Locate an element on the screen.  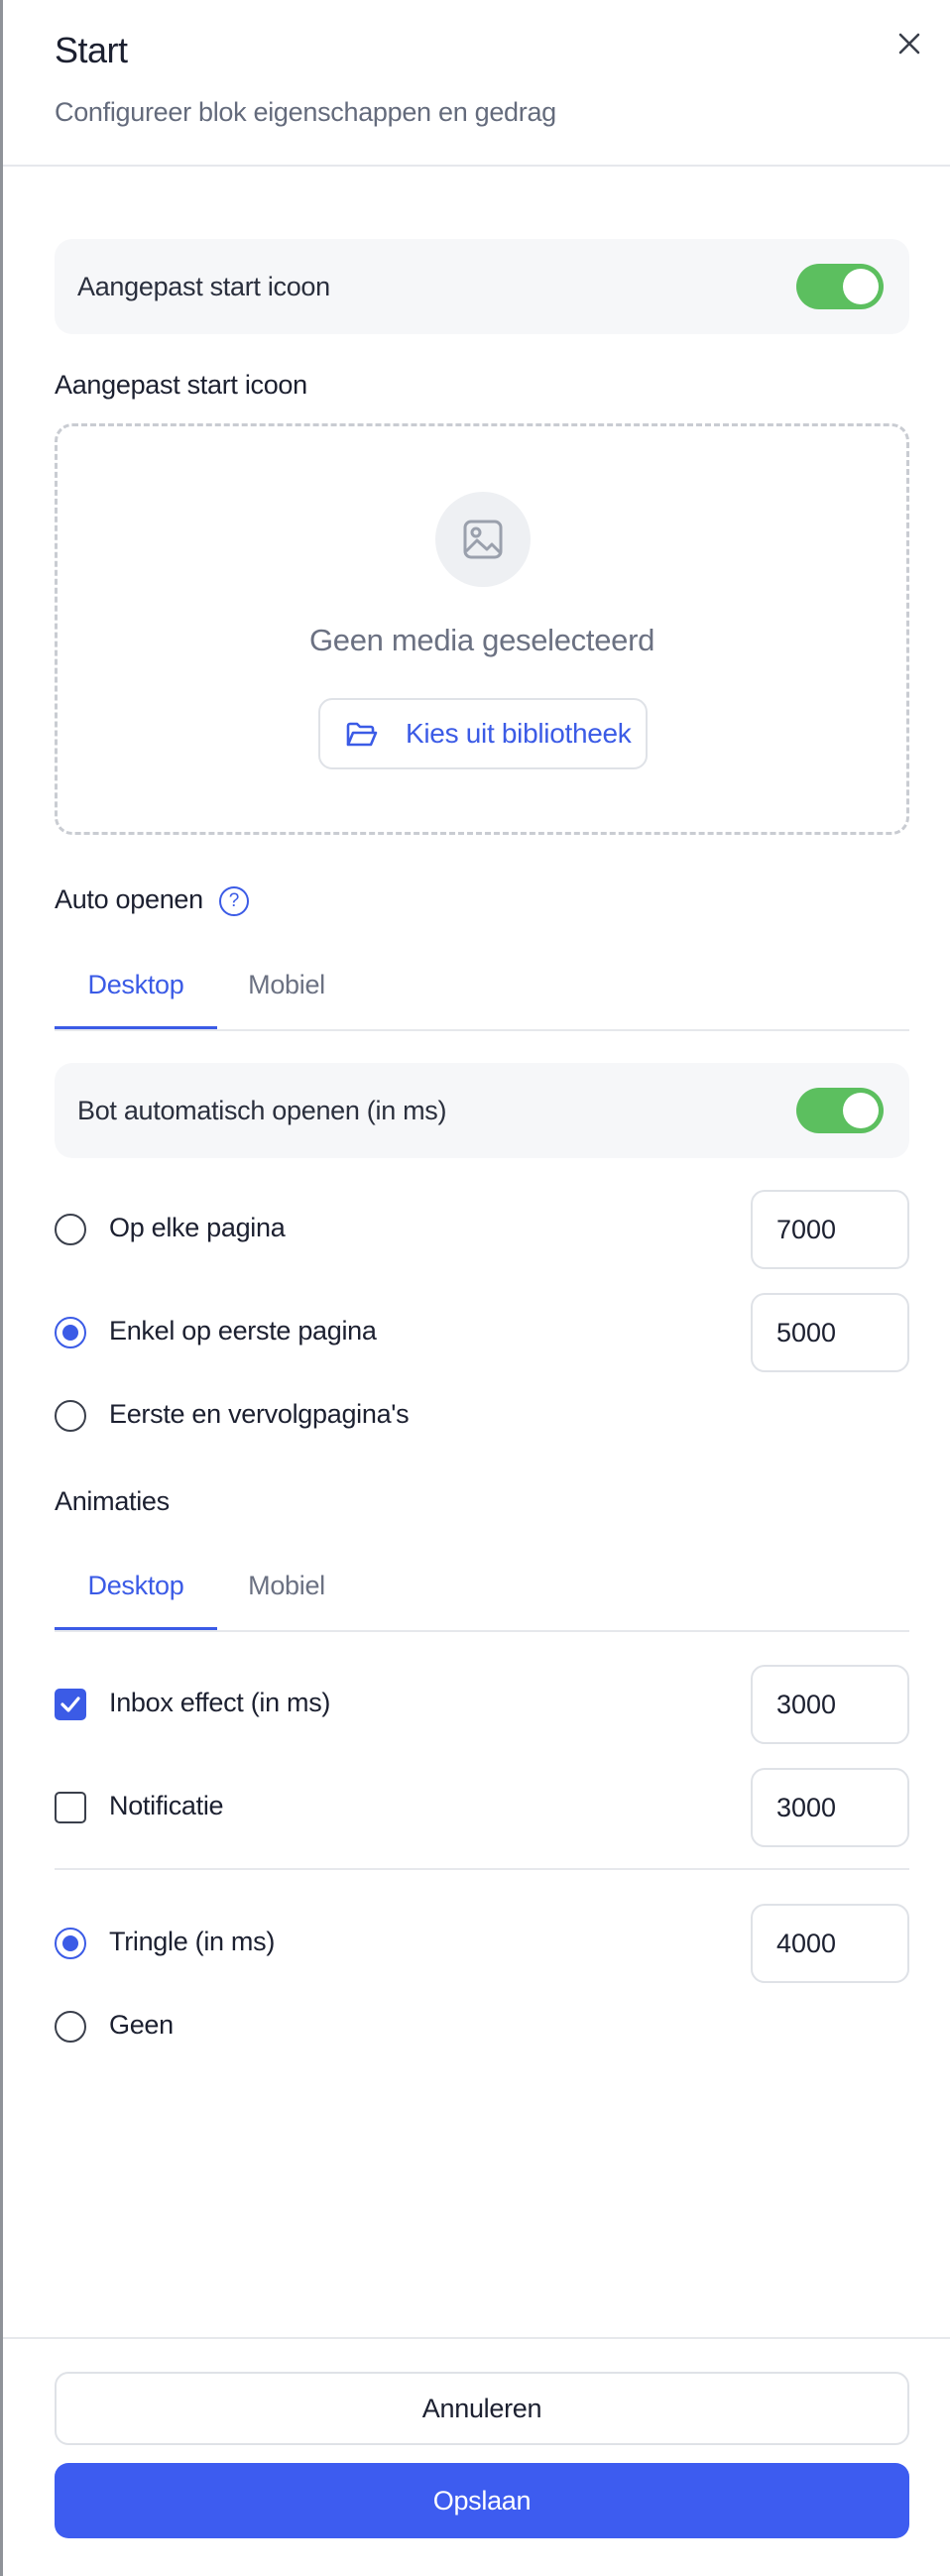
help-icon: ? is located at coordinates (234, 901).